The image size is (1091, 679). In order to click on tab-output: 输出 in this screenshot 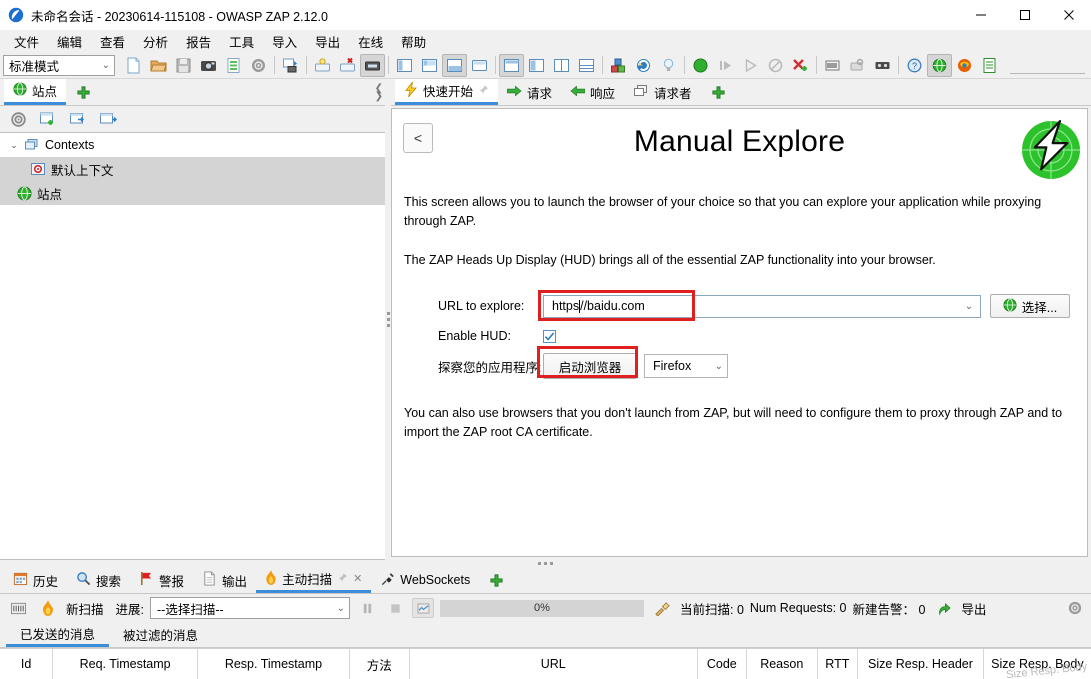, I will do `click(224, 580)`.